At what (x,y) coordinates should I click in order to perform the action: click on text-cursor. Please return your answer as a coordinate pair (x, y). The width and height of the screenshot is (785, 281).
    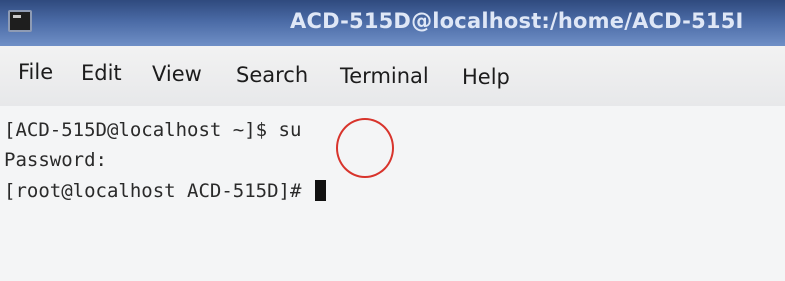
    Looking at the image, I should click on (320, 190).